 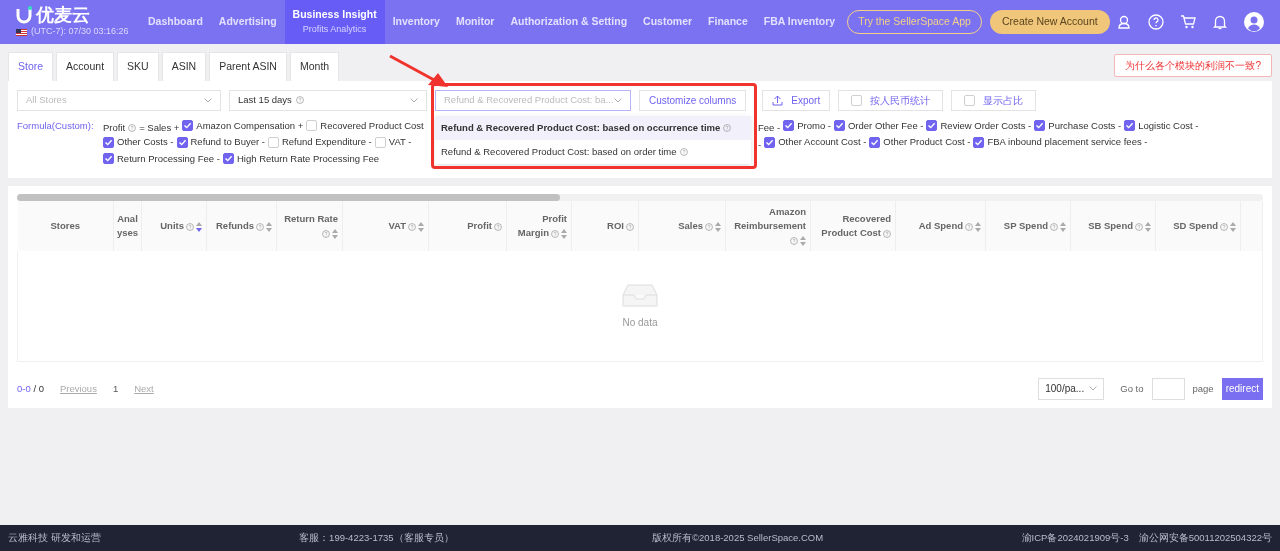 What do you see at coordinates (127, 226) in the screenshot?
I see `column-header: Analyses` at bounding box center [127, 226].